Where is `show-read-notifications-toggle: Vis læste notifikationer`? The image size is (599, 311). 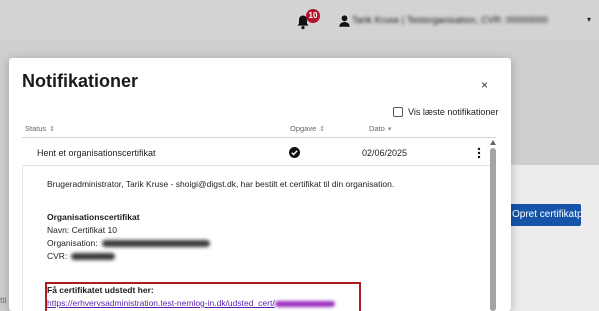
show-read-notifications-toggle: Vis læste notifikationer is located at coordinates (445, 112).